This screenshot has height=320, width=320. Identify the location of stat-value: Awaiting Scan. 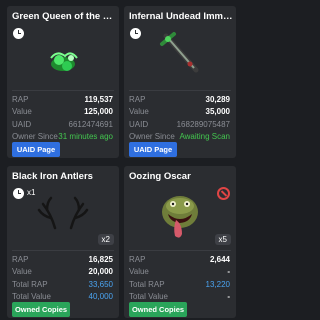
(204, 137).